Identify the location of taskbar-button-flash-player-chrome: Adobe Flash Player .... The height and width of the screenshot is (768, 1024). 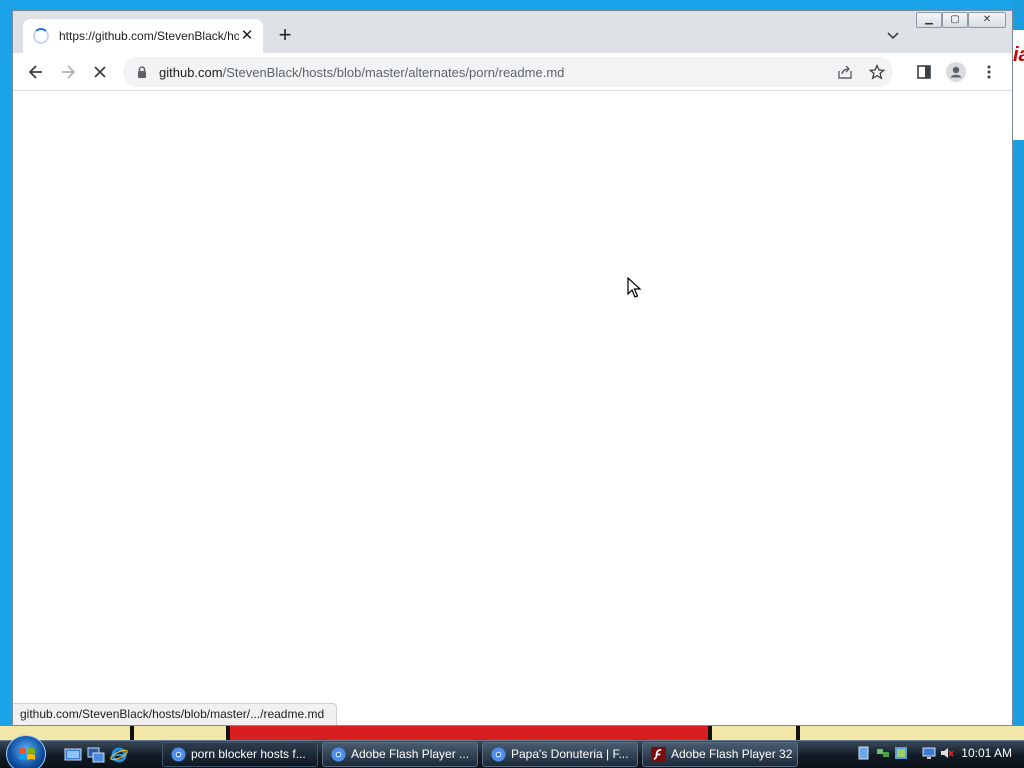
(400, 754).